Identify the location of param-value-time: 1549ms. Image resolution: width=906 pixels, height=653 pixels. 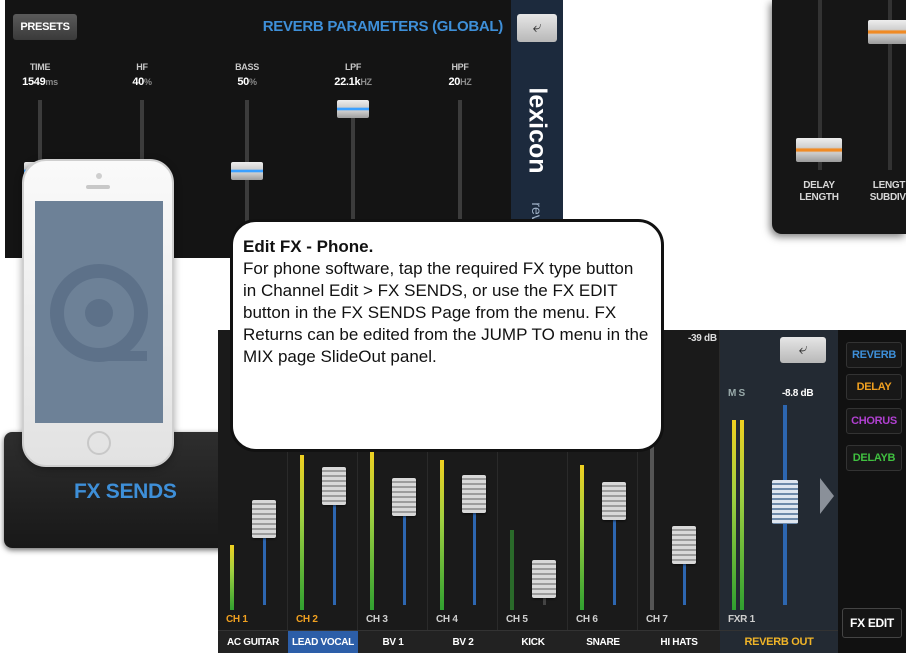
(40, 82).